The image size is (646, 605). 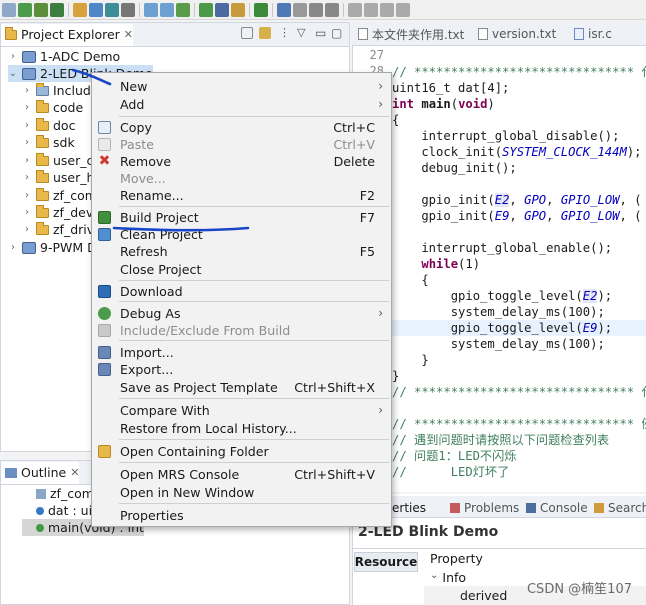 What do you see at coordinates (403, 9) in the screenshot?
I see `last-edit-icon` at bounding box center [403, 9].